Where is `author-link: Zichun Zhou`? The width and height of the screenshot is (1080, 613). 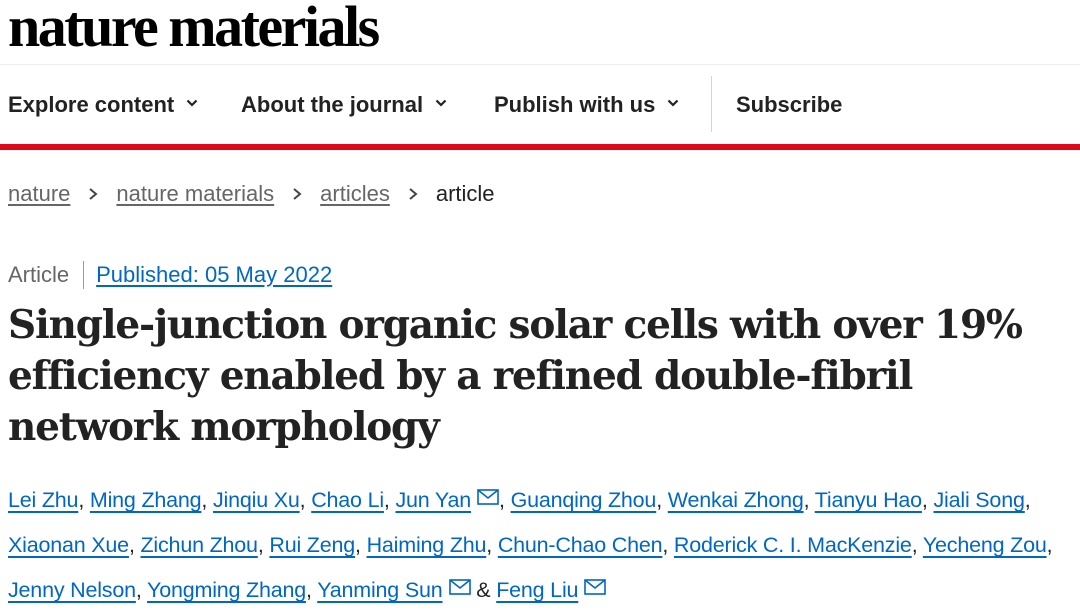
author-link: Zichun Zhou is located at coordinates (200, 545).